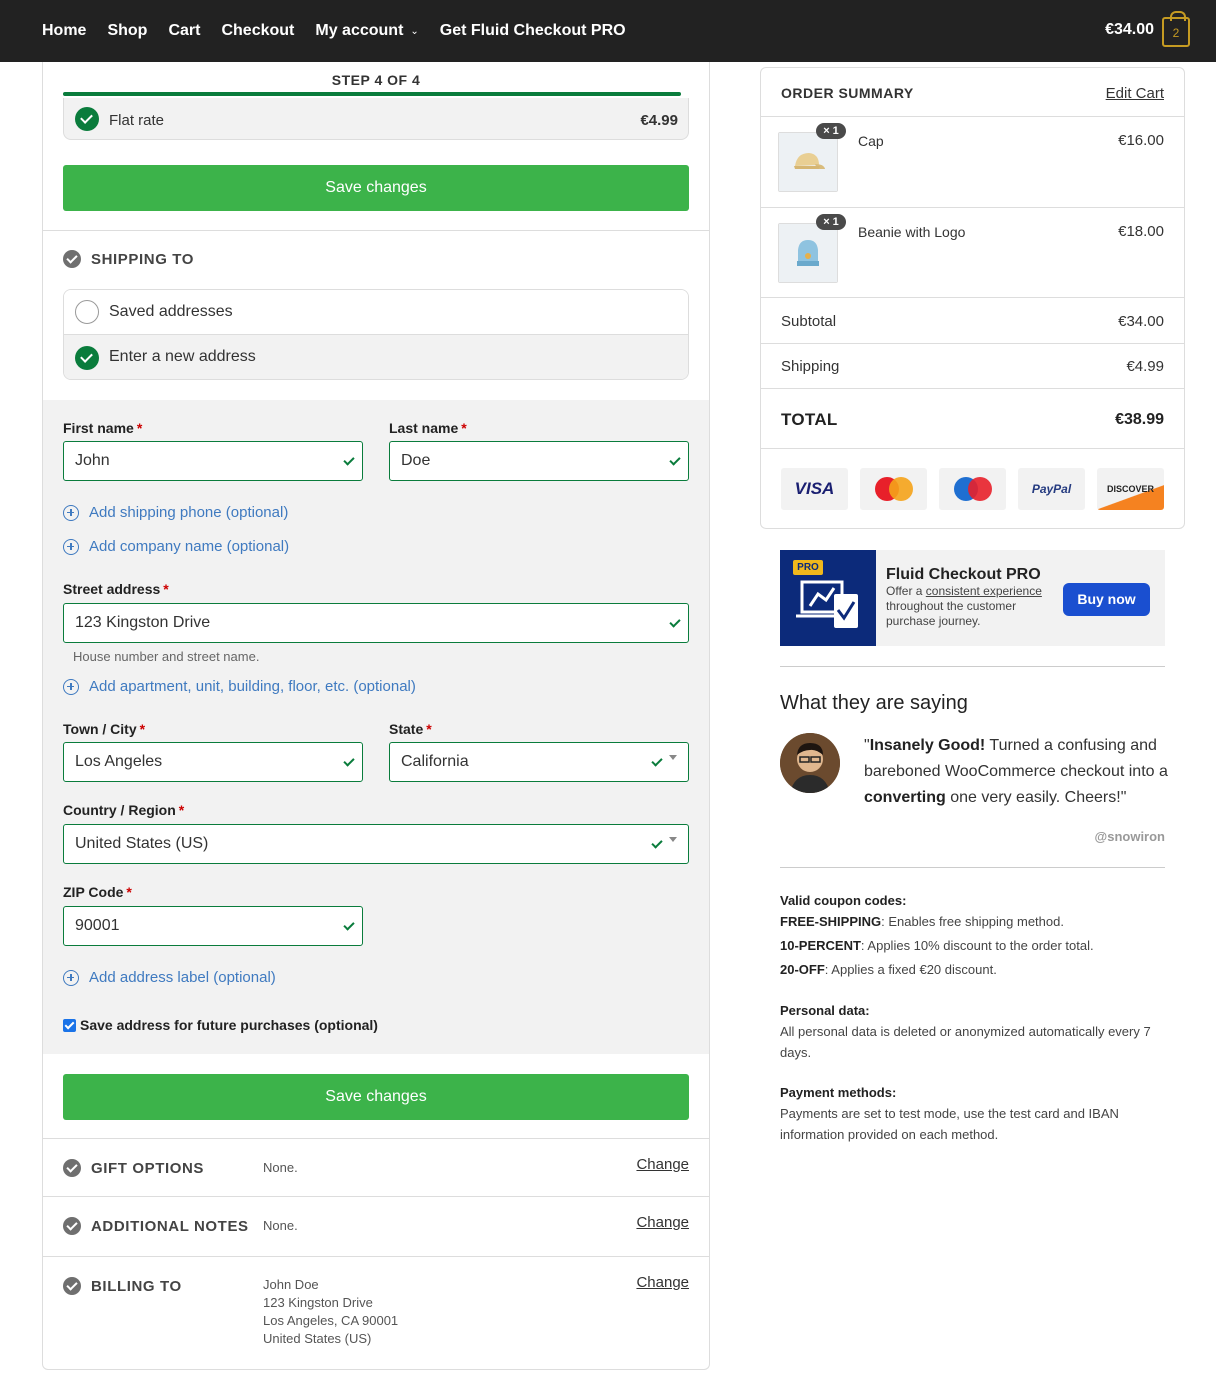  What do you see at coordinates (1141, 321) in the screenshot?
I see `subtotal-value: €34.00` at bounding box center [1141, 321].